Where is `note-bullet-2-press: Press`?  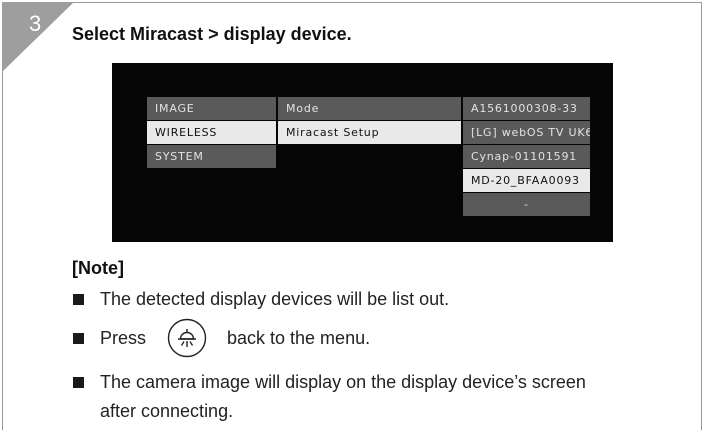
note-bullet-2-press: Press is located at coordinates (123, 338).